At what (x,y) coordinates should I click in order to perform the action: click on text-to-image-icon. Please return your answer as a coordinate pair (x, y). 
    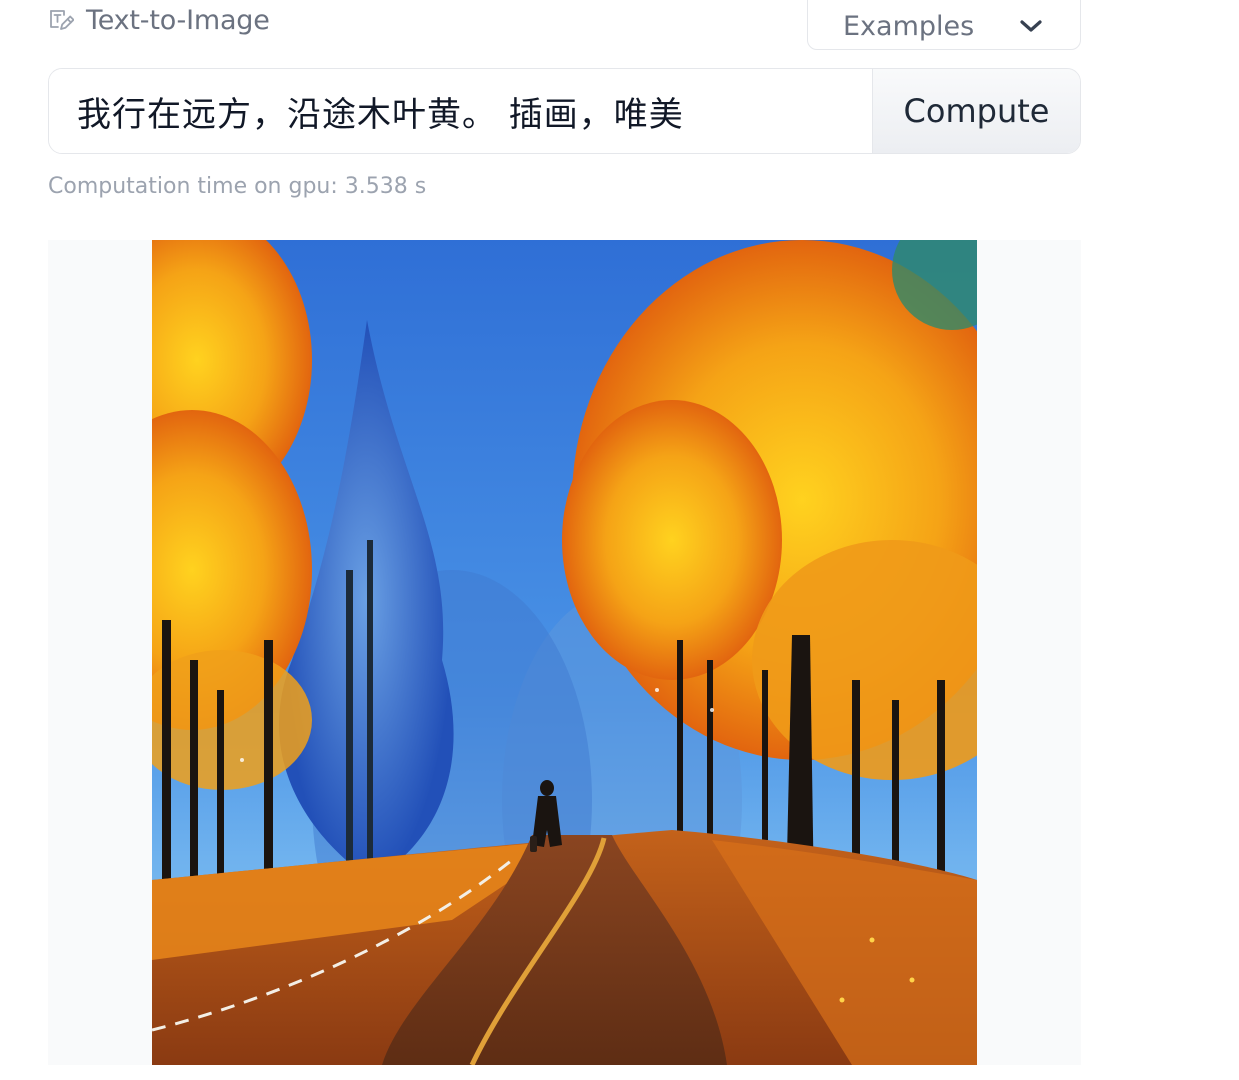
    Looking at the image, I should click on (61, 20).